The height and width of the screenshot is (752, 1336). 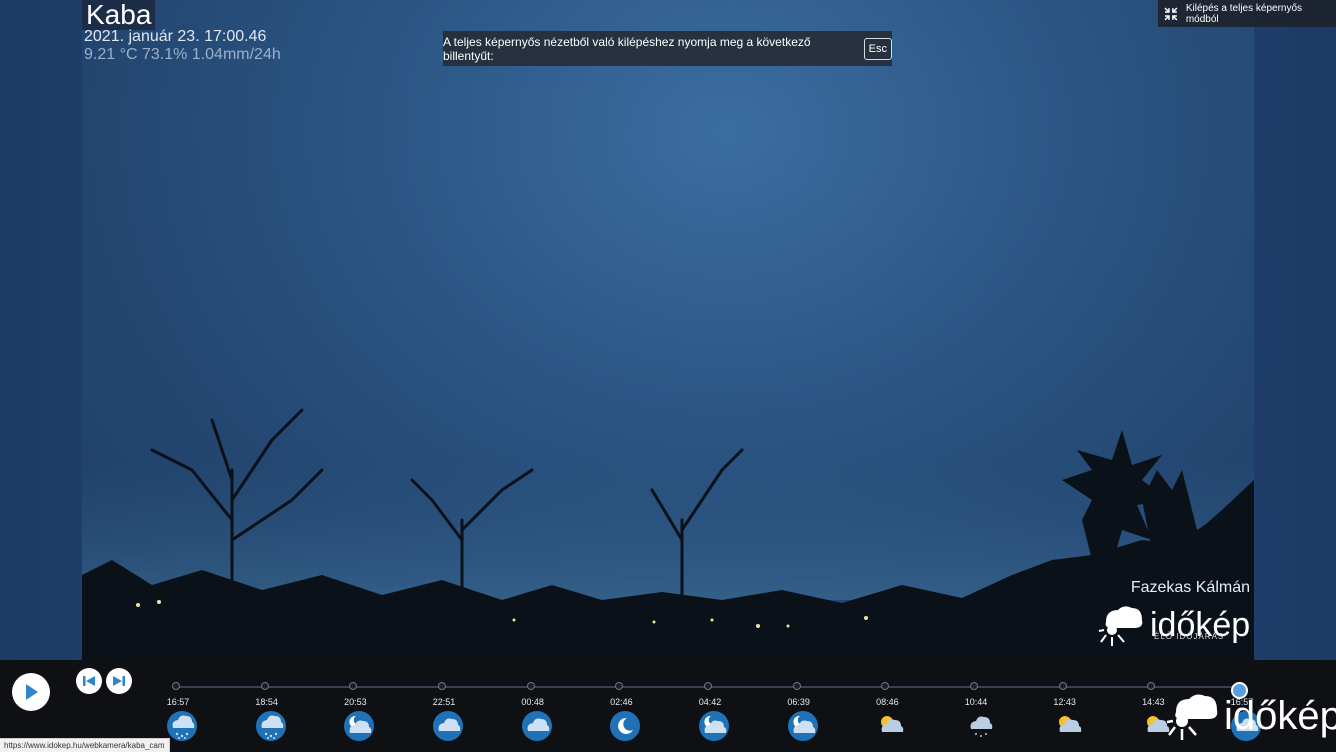 What do you see at coordinates (621, 702) in the screenshot?
I see `timeline-time-label: 02:46` at bounding box center [621, 702].